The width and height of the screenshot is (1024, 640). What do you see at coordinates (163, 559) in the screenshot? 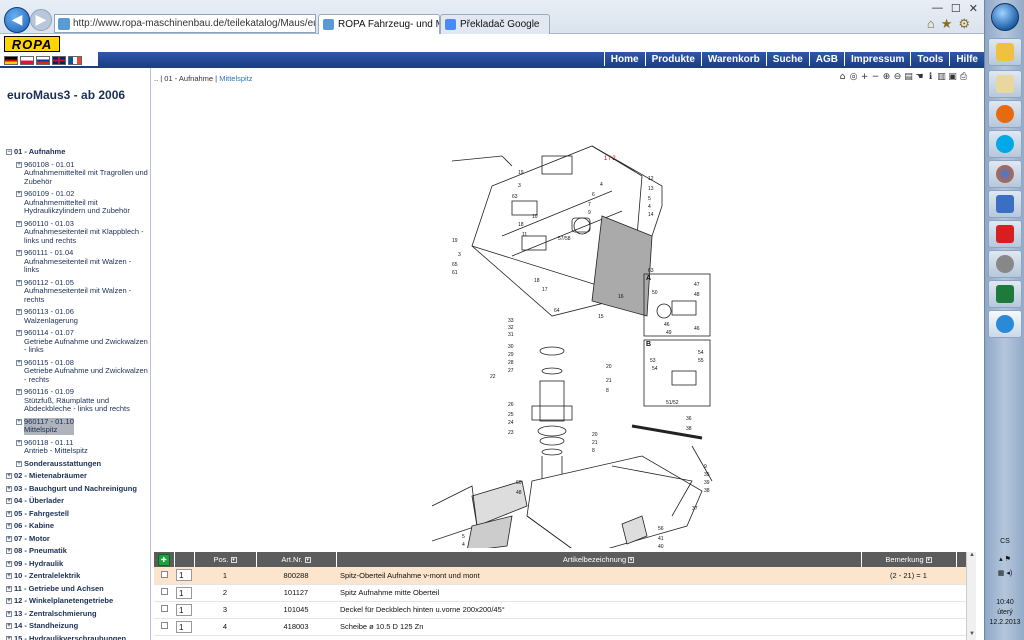
I see `cart-icon: ✚` at bounding box center [163, 559].